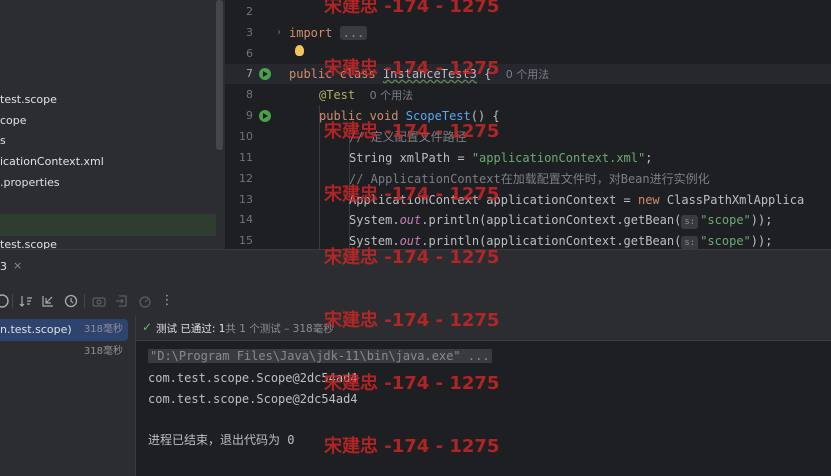 The width and height of the screenshot is (831, 476). I want to click on import-icon, so click(122, 301).